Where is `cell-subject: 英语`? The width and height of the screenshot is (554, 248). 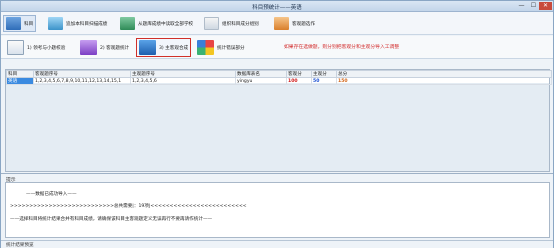
cell-subject: 英语 is located at coordinates (20, 81).